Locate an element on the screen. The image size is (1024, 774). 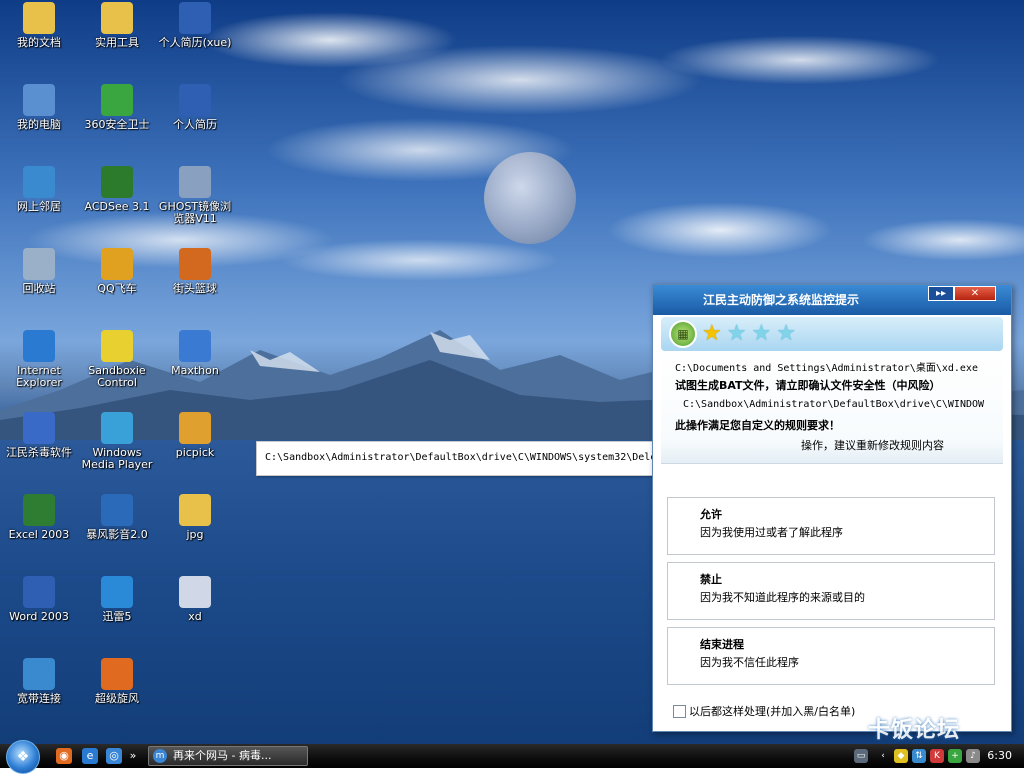
remember-checkbox is located at coordinates (679, 711).